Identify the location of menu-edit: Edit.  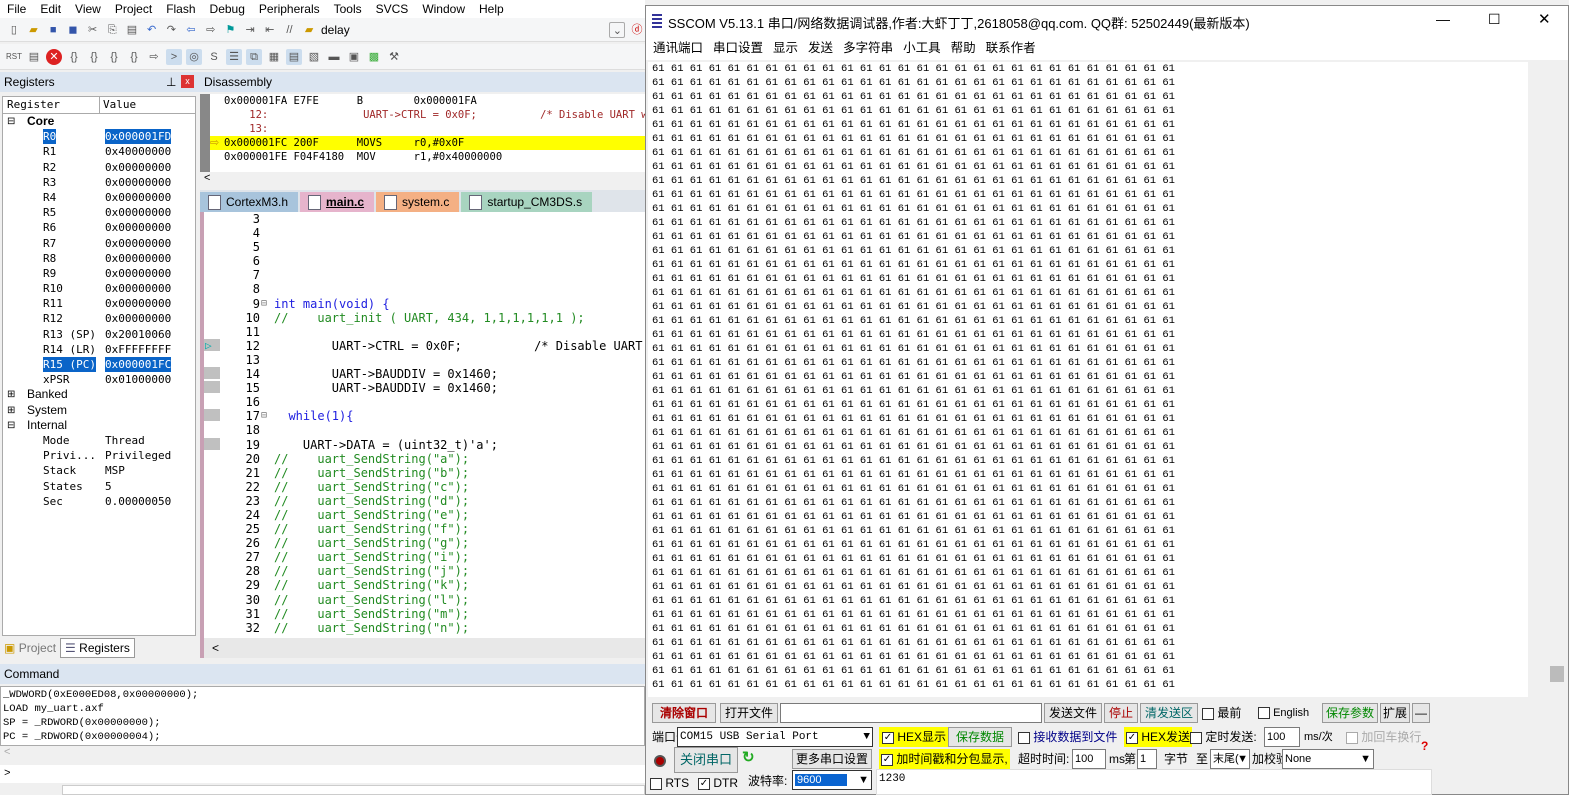
(50, 9).